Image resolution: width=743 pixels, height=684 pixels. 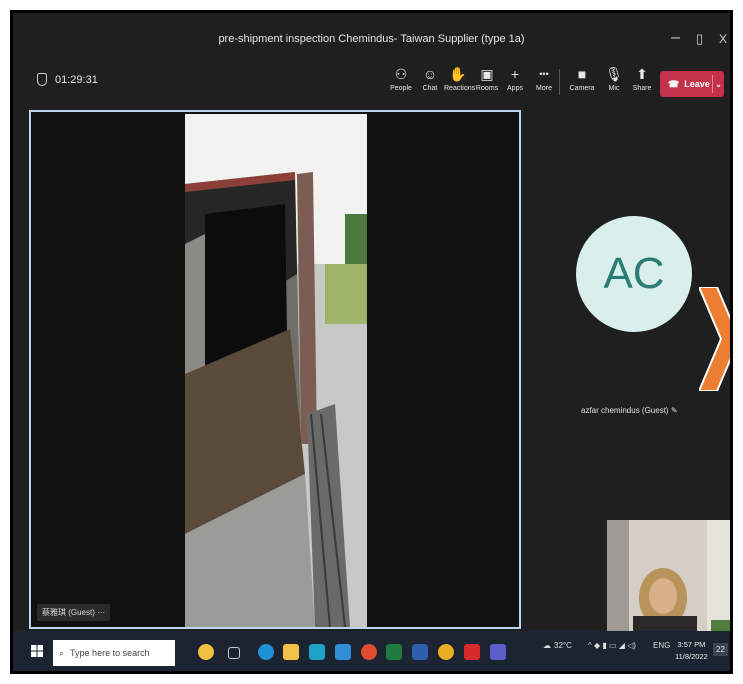 What do you see at coordinates (498, 652) in the screenshot?
I see `teams-icon` at bounding box center [498, 652].